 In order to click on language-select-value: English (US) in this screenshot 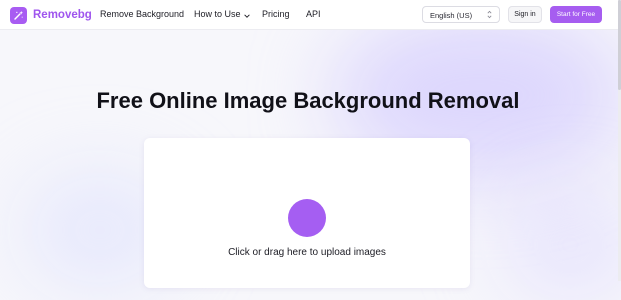, I will do `click(451, 15)`.